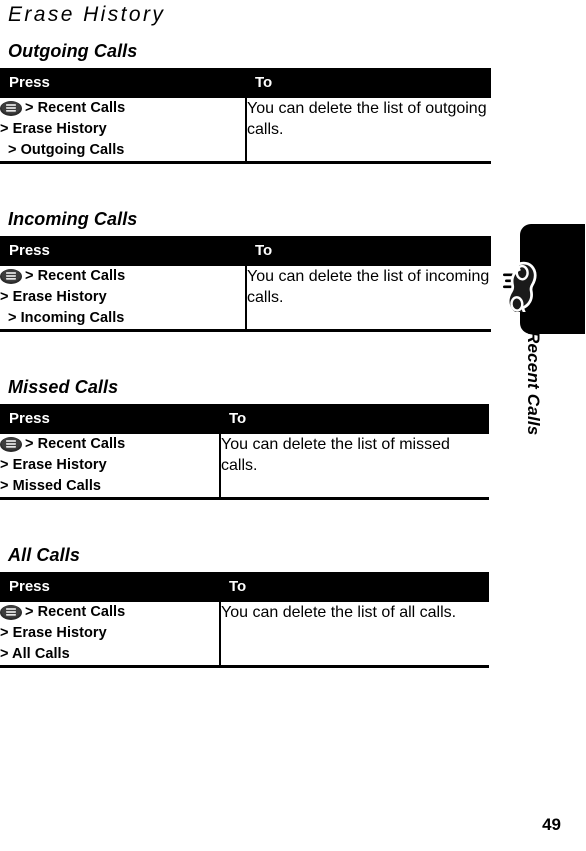 The image size is (586, 851). Describe the element at coordinates (73, 219) in the screenshot. I see `section-heading: Incoming Calls` at that location.